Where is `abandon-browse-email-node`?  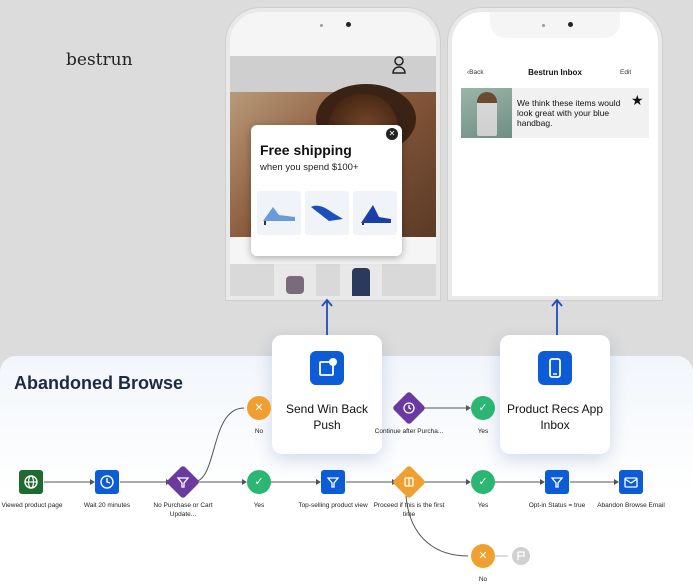 abandon-browse-email-node is located at coordinates (631, 482).